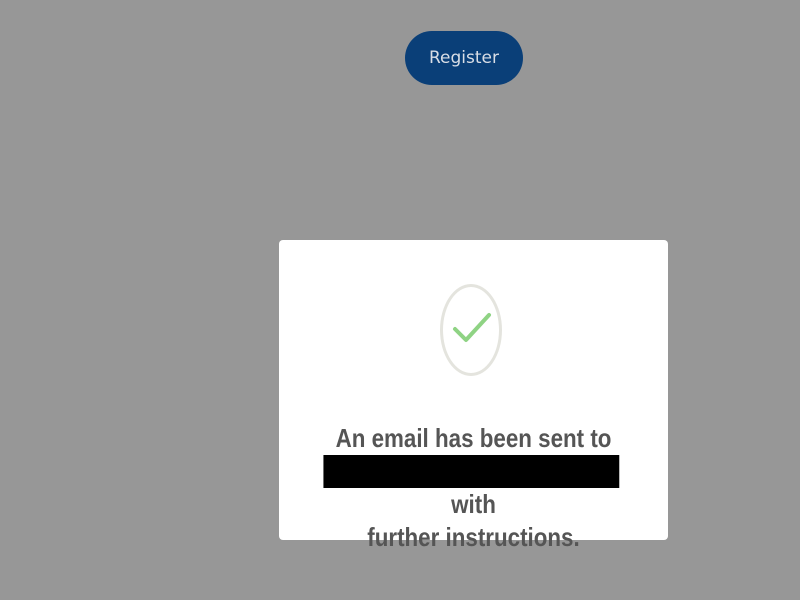  Describe the element at coordinates (473, 438) in the screenshot. I see `message-line-1: An email has been sent to` at that location.